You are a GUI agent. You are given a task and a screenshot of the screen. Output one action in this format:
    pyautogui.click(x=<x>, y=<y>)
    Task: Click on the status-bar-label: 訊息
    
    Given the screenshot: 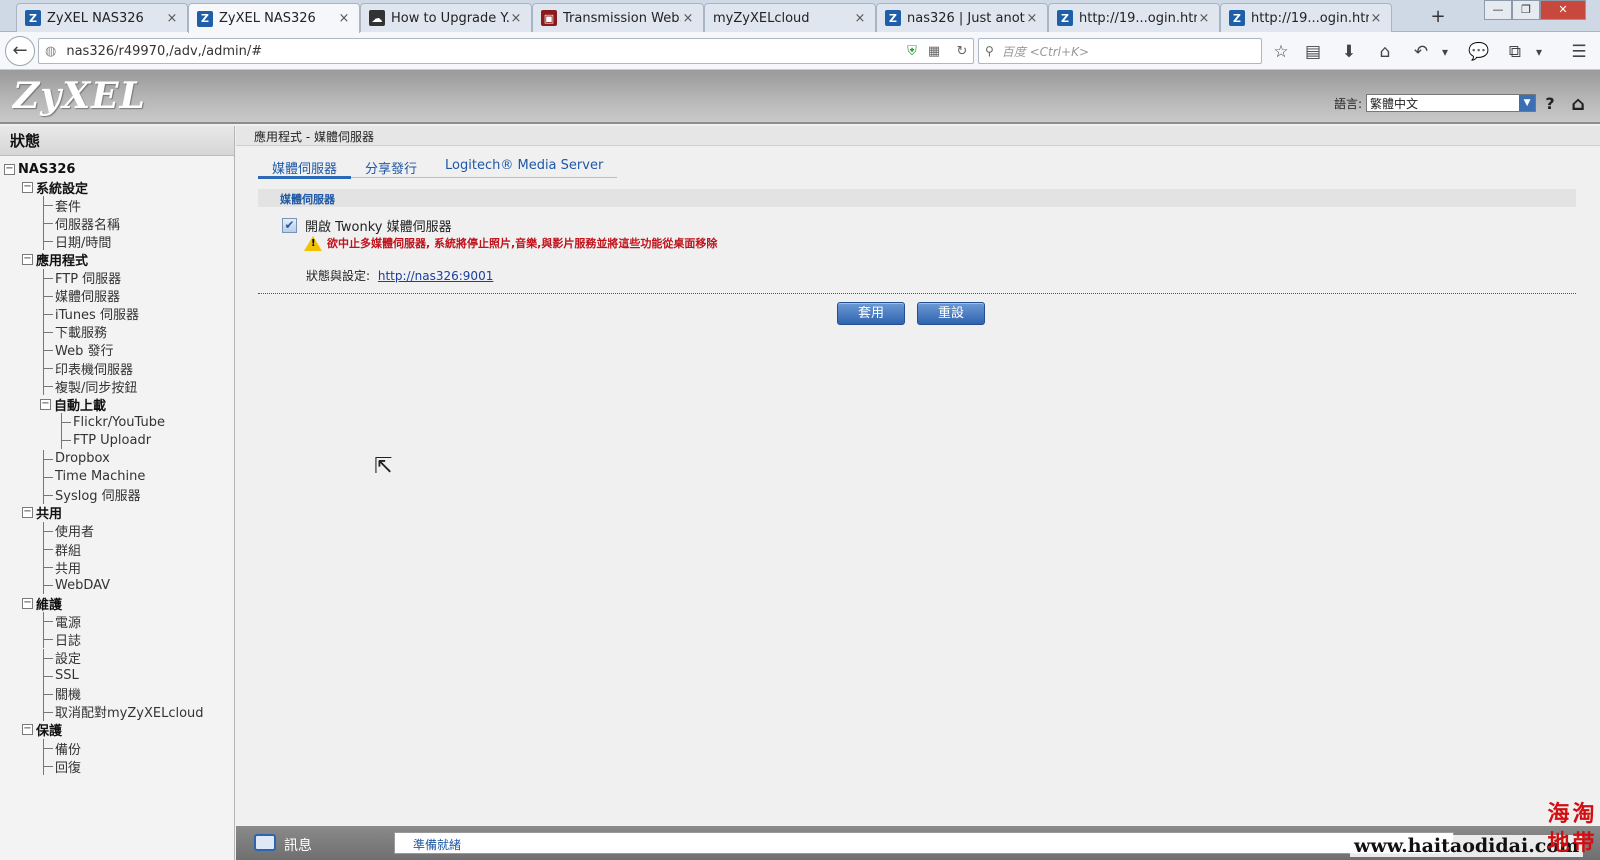 What is the action you would take?
    pyautogui.click(x=298, y=845)
    